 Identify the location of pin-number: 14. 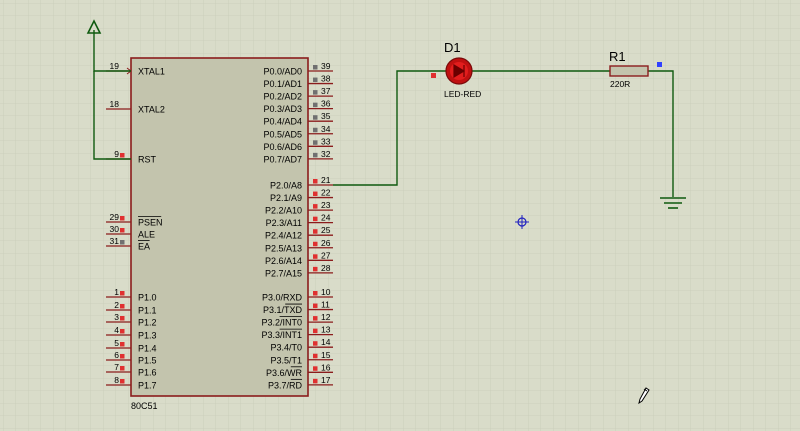
(326, 342).